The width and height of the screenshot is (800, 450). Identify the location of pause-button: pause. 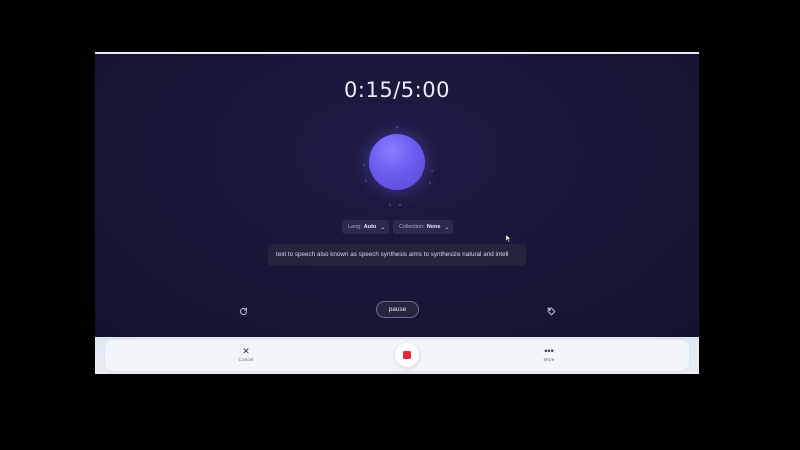
(397, 309).